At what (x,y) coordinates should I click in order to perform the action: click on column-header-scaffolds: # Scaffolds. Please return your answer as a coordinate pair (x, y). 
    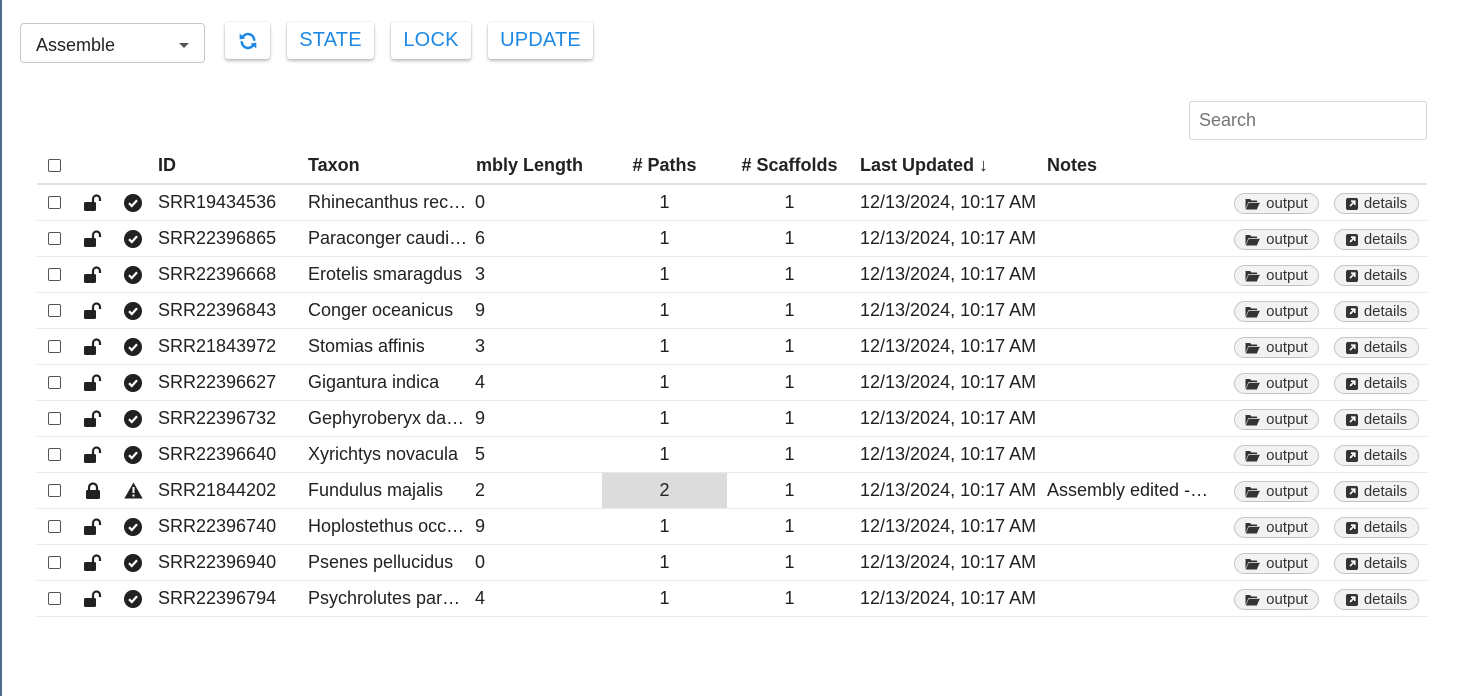
    Looking at the image, I should click on (789, 165).